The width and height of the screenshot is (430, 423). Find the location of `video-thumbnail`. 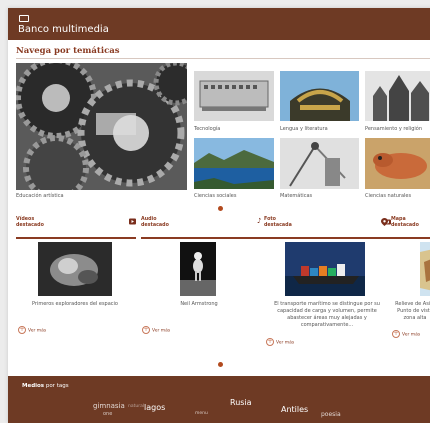

video-thumbnail is located at coordinates (75, 269).